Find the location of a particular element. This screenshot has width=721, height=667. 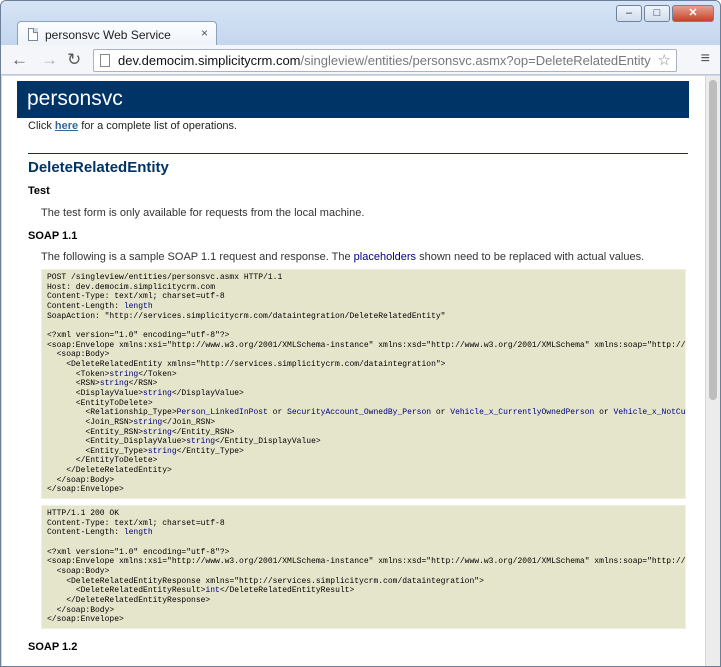

close-window-button: ✕ is located at coordinates (693, 13).